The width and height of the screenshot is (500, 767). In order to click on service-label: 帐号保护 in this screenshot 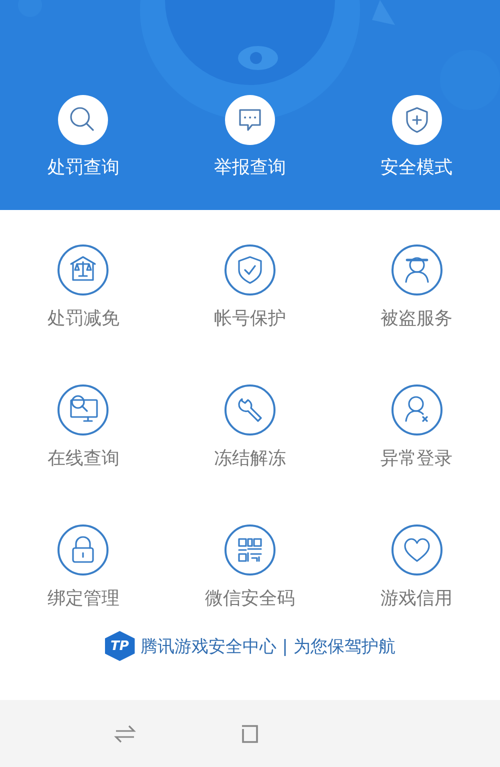, I will do `click(250, 318)`.